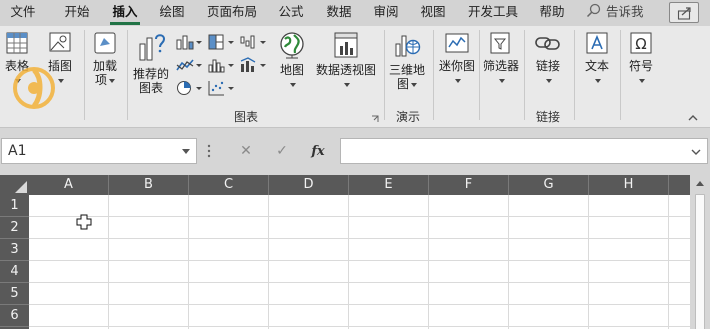 The width and height of the screenshot is (710, 329). I want to click on tab-home: 开始, so click(77, 13).